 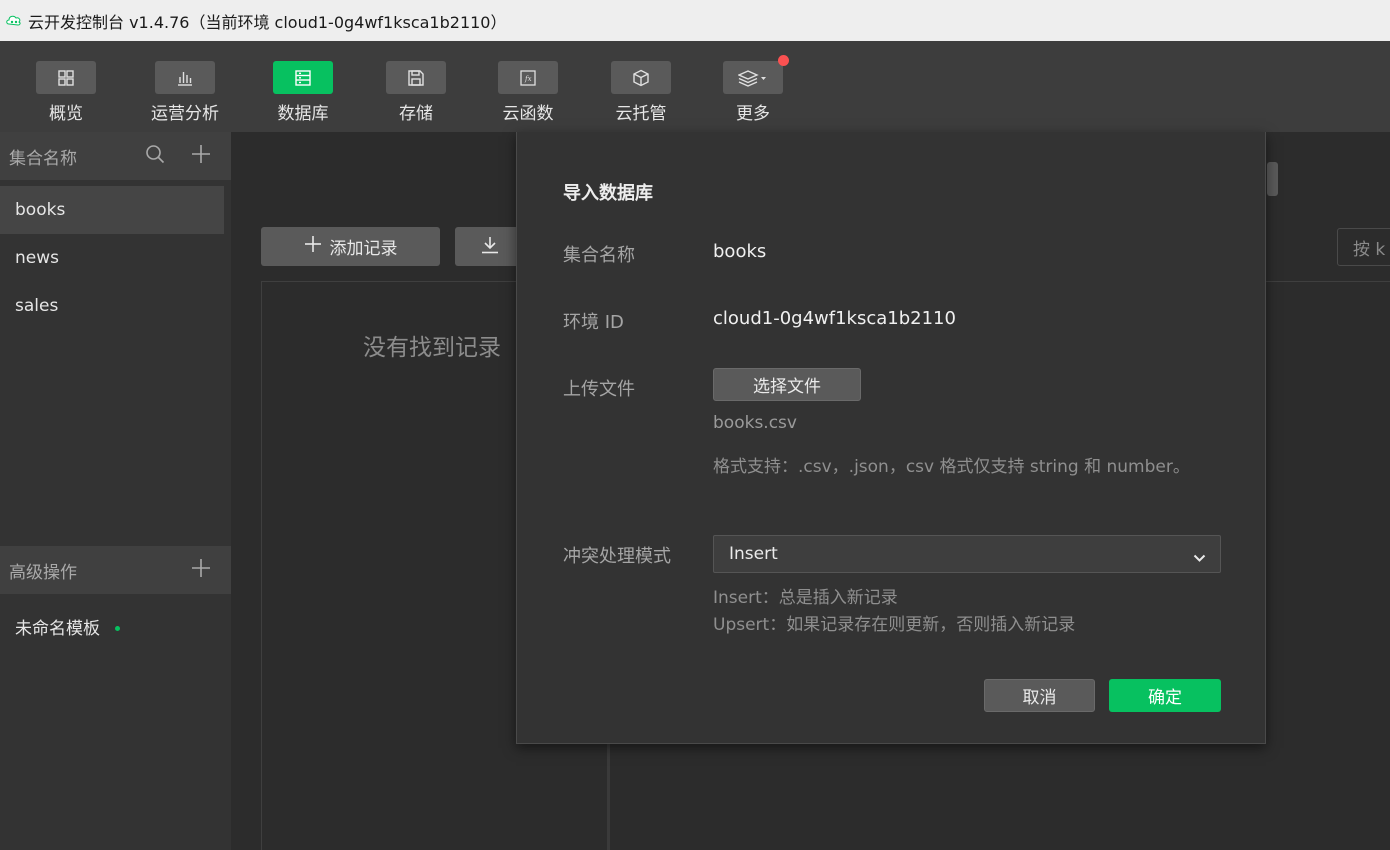 I want to click on upload-file-label: 上传文件, so click(x=599, y=389).